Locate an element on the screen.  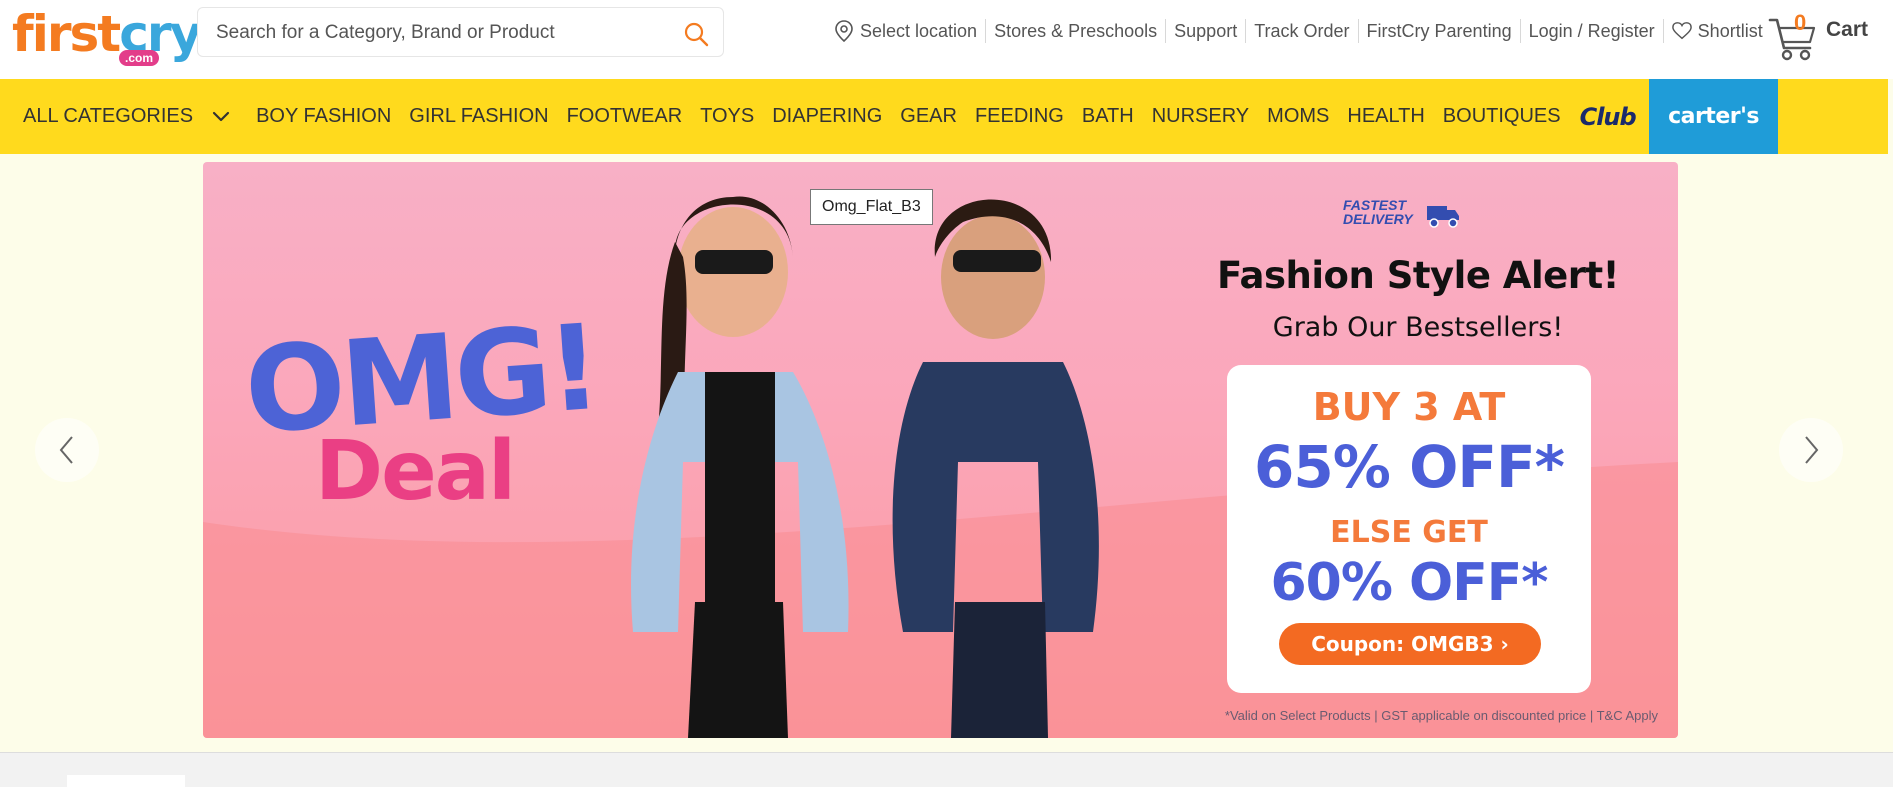
carousel-next-button is located at coordinates (1811, 450).